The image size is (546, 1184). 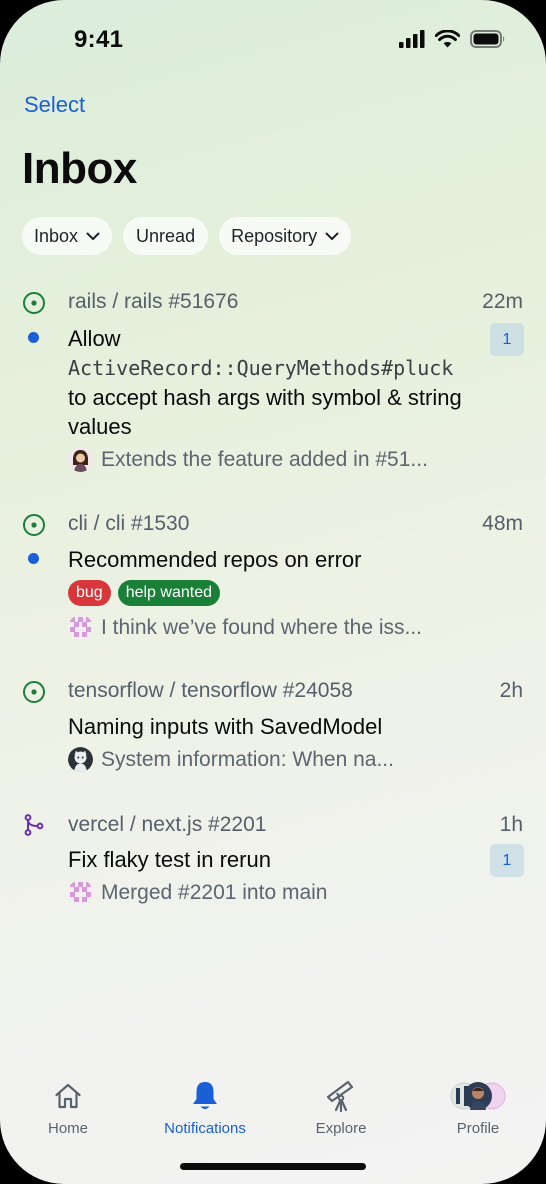 I want to click on notification-repo: rails / rails #51676, so click(x=153, y=301).